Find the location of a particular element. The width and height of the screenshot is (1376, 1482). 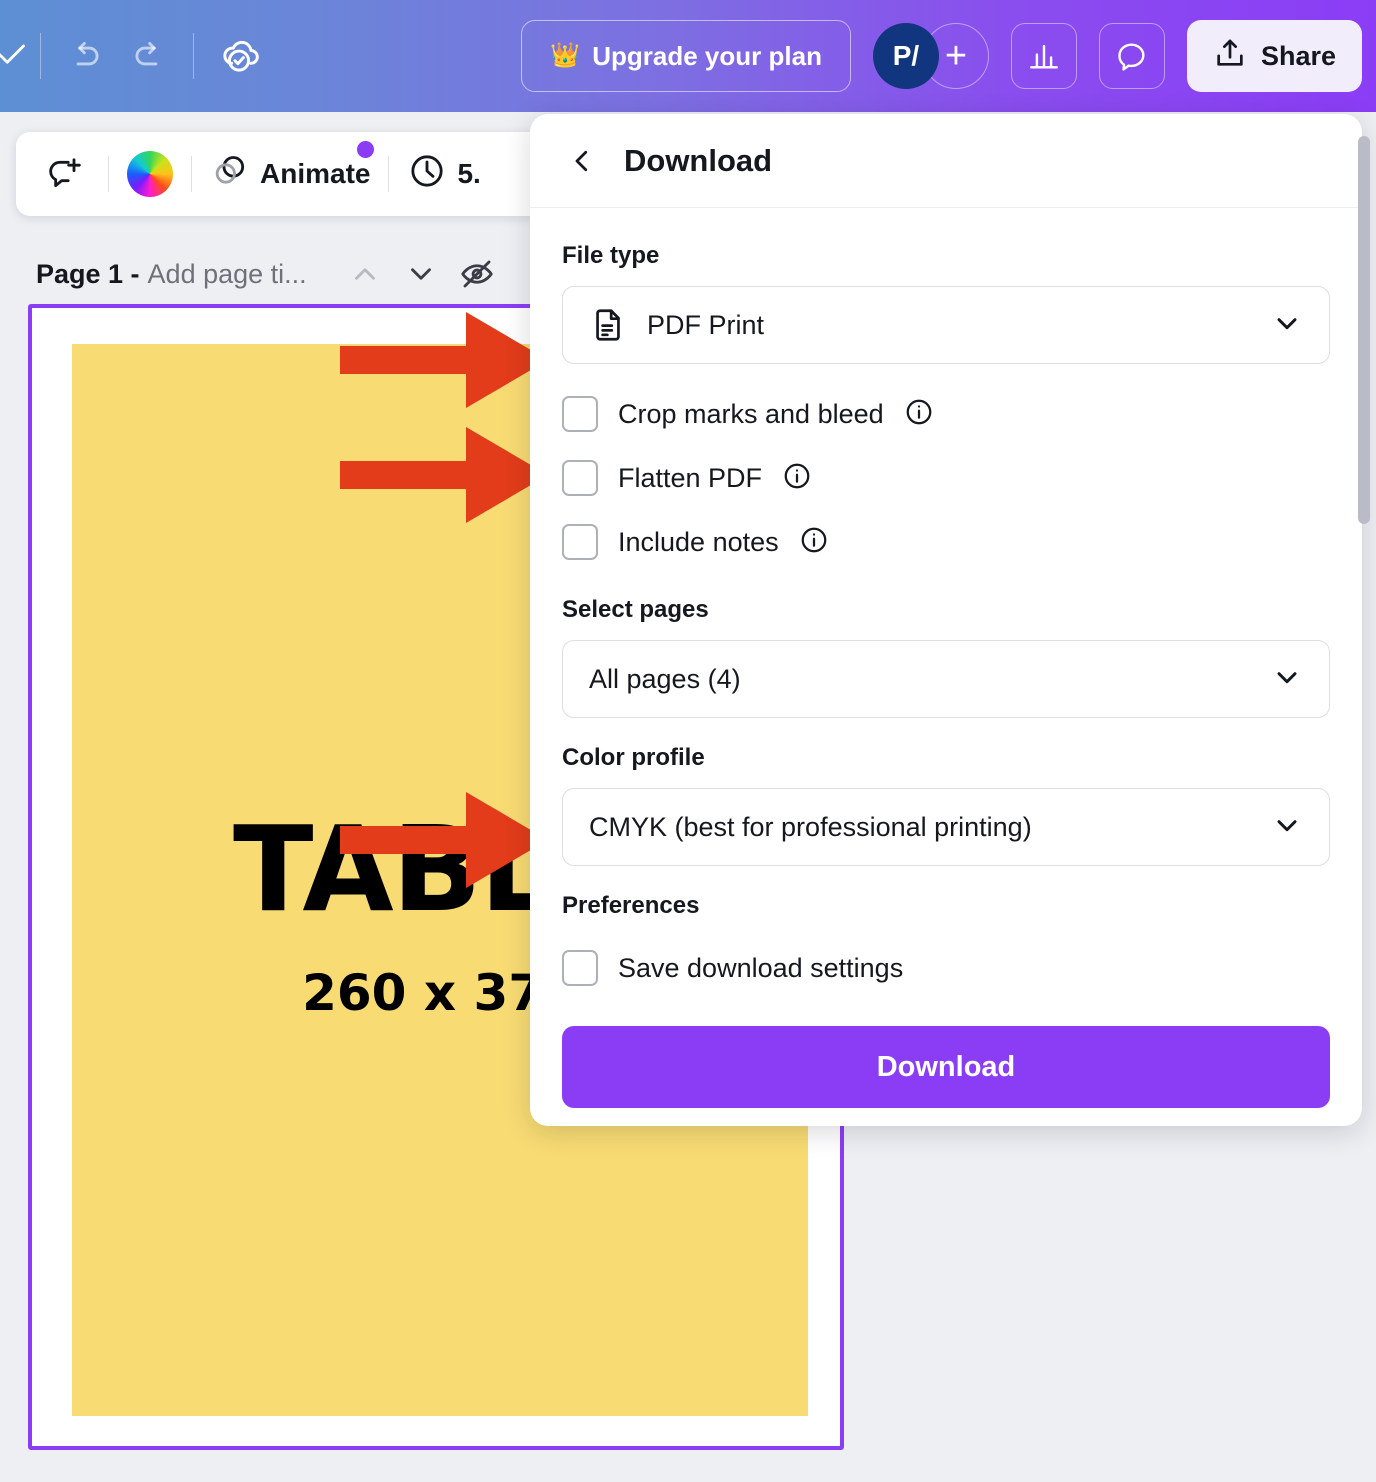

annotation-arrow-flatten-pdf is located at coordinates (444, 475).